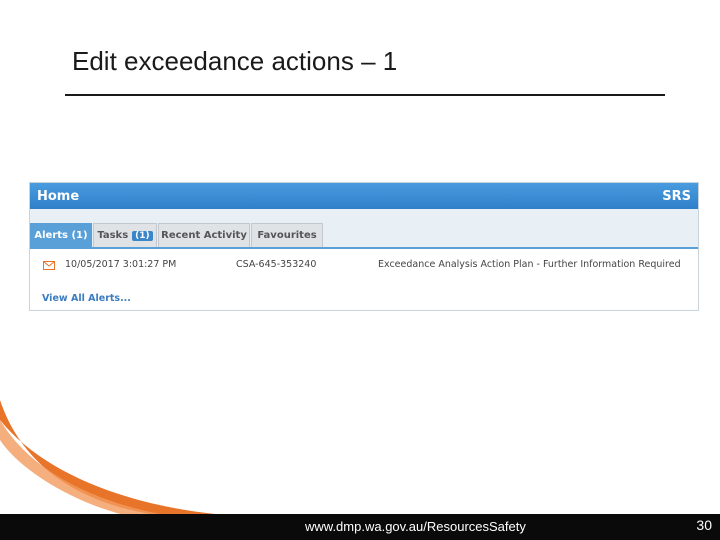 The image size is (720, 540). What do you see at coordinates (58, 196) in the screenshot?
I see `panel-header-title: Home` at bounding box center [58, 196].